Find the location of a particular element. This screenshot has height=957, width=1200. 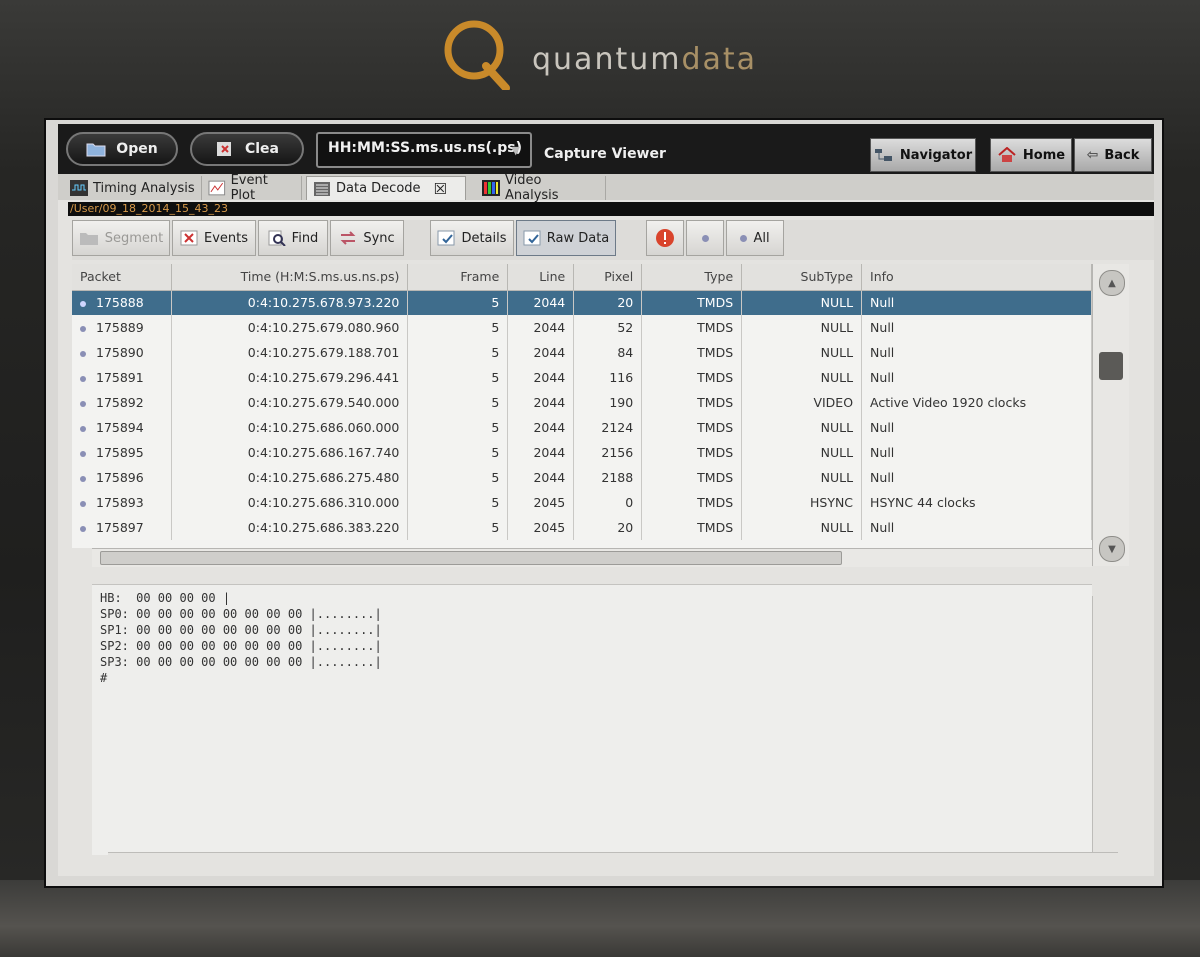

tab-video-analysis: Video Analysis is located at coordinates (541, 188).